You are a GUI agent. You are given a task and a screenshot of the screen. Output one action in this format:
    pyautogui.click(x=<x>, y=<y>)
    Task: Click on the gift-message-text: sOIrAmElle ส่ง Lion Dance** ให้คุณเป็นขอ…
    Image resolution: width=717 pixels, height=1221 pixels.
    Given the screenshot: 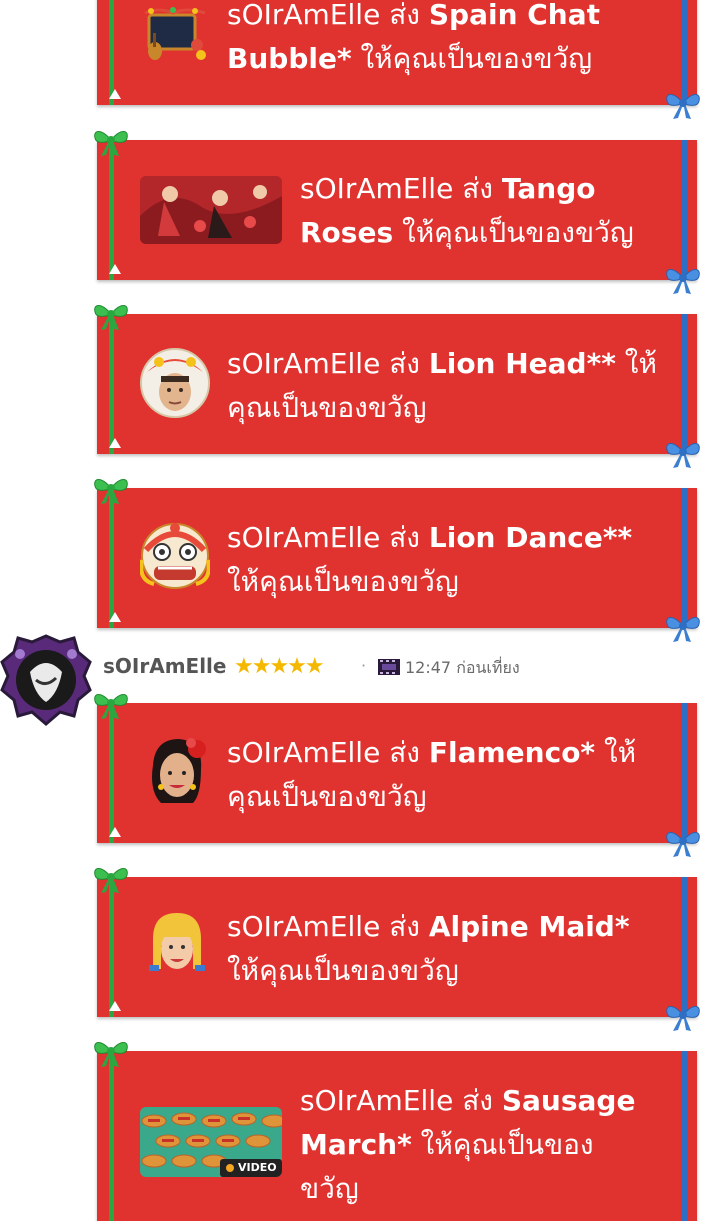 What is the action you would take?
    pyautogui.click(x=430, y=559)
    